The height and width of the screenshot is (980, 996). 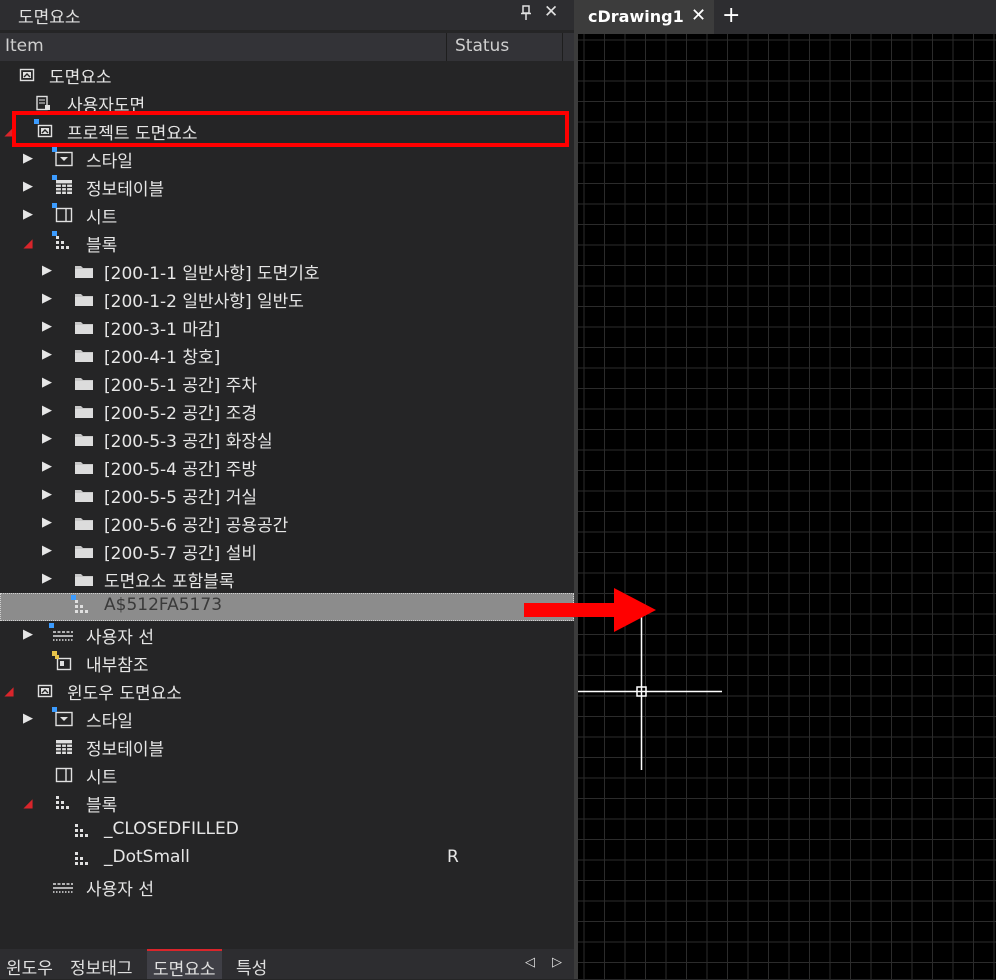 I want to click on tree-row: ▶ 정보테이블, so click(x=287, y=187).